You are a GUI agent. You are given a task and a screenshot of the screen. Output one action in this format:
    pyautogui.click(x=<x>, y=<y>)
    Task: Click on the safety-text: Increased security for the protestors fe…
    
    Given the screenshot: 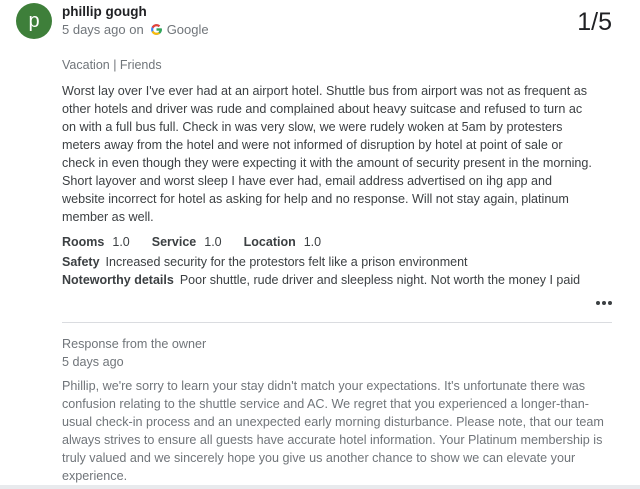 What is the action you would take?
    pyautogui.click(x=286, y=262)
    